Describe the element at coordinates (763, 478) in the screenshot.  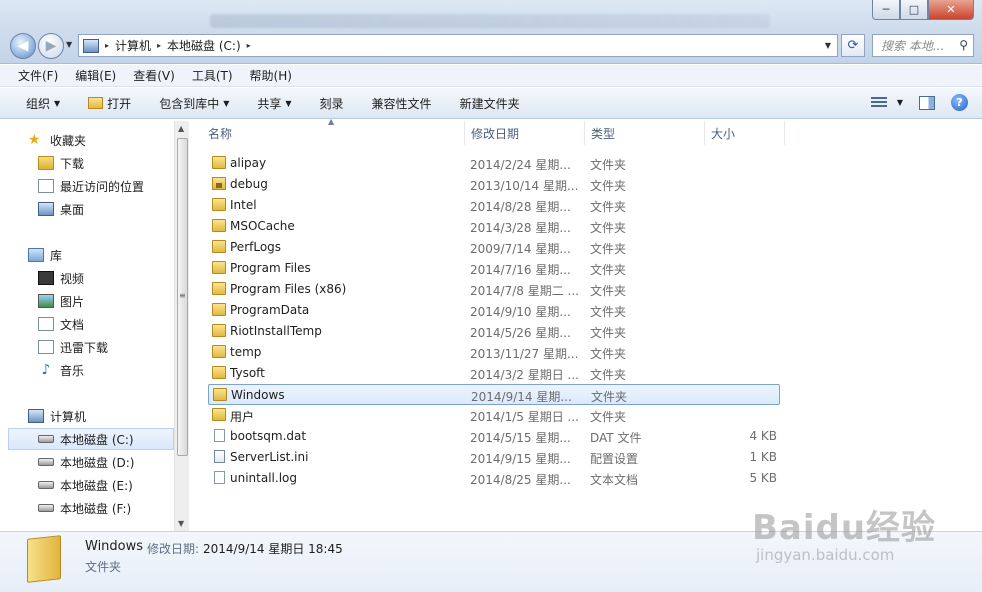
I see `file-size: 5 KB` at that location.